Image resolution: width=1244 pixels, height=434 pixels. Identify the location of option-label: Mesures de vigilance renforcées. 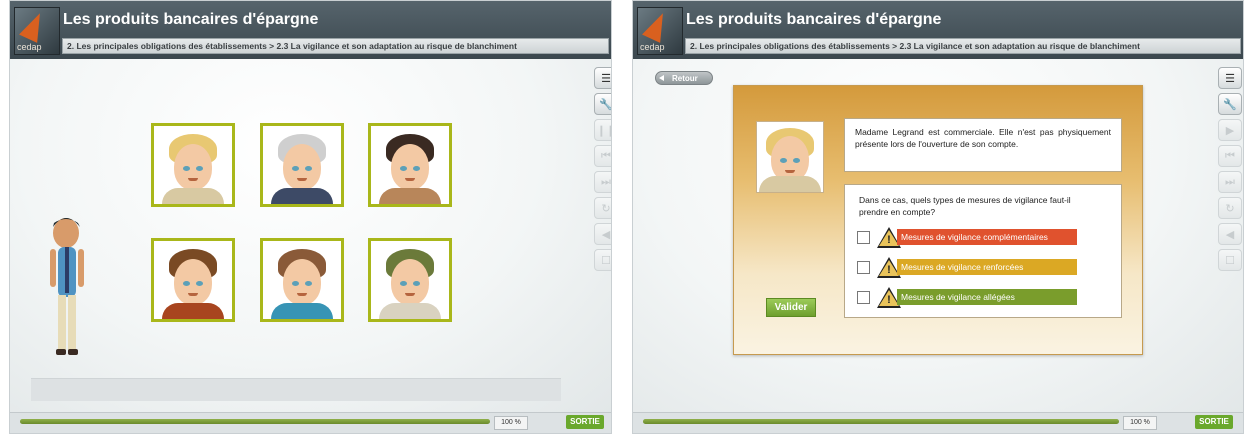
(987, 267).